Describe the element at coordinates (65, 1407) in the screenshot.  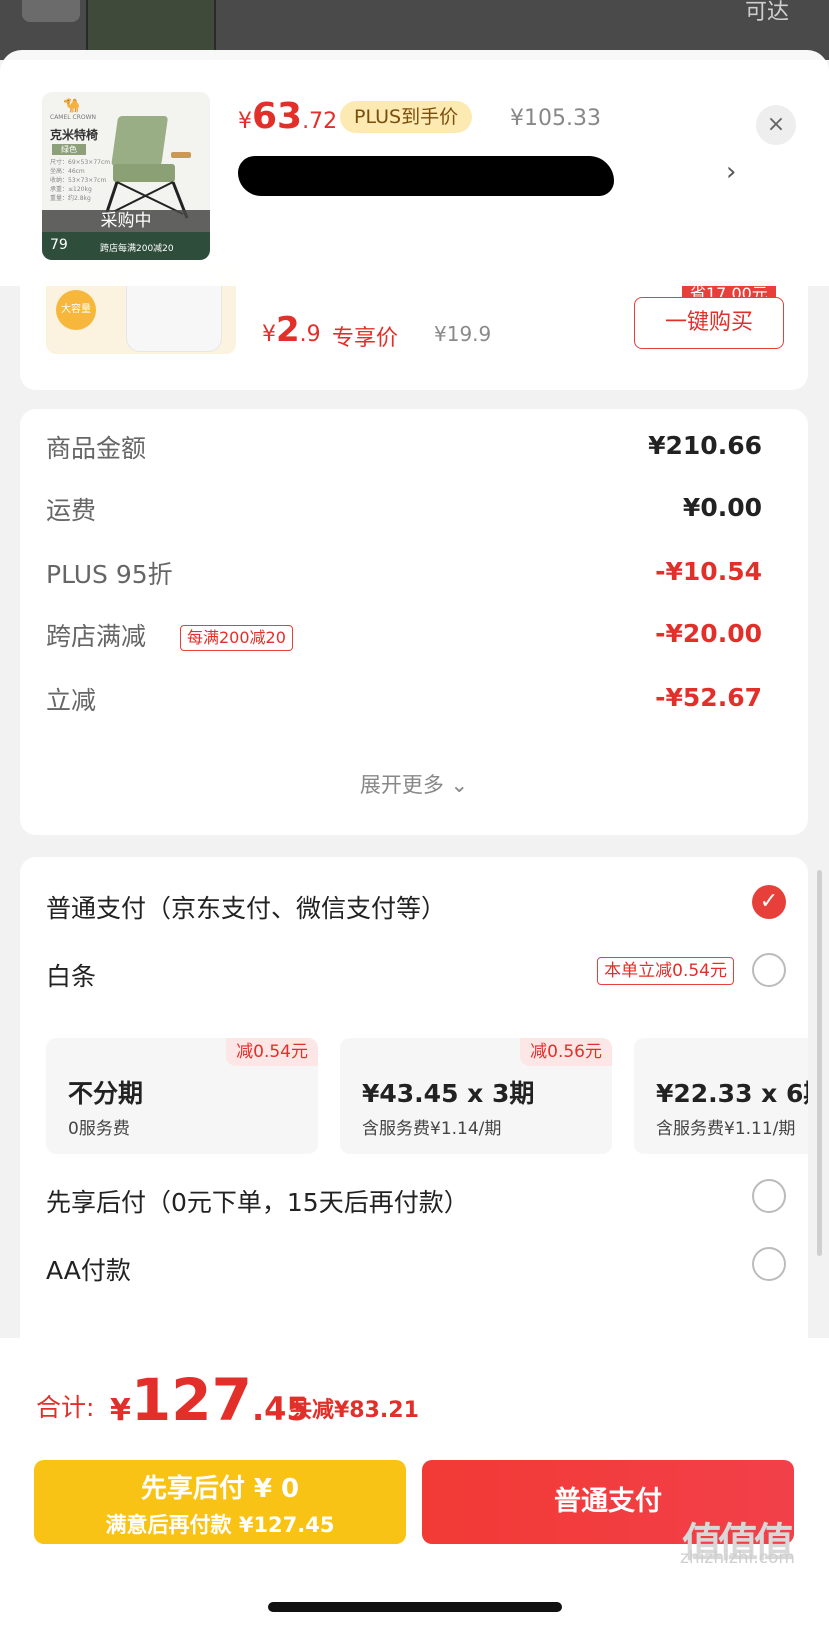
I see `total-label: 合计:` at that location.